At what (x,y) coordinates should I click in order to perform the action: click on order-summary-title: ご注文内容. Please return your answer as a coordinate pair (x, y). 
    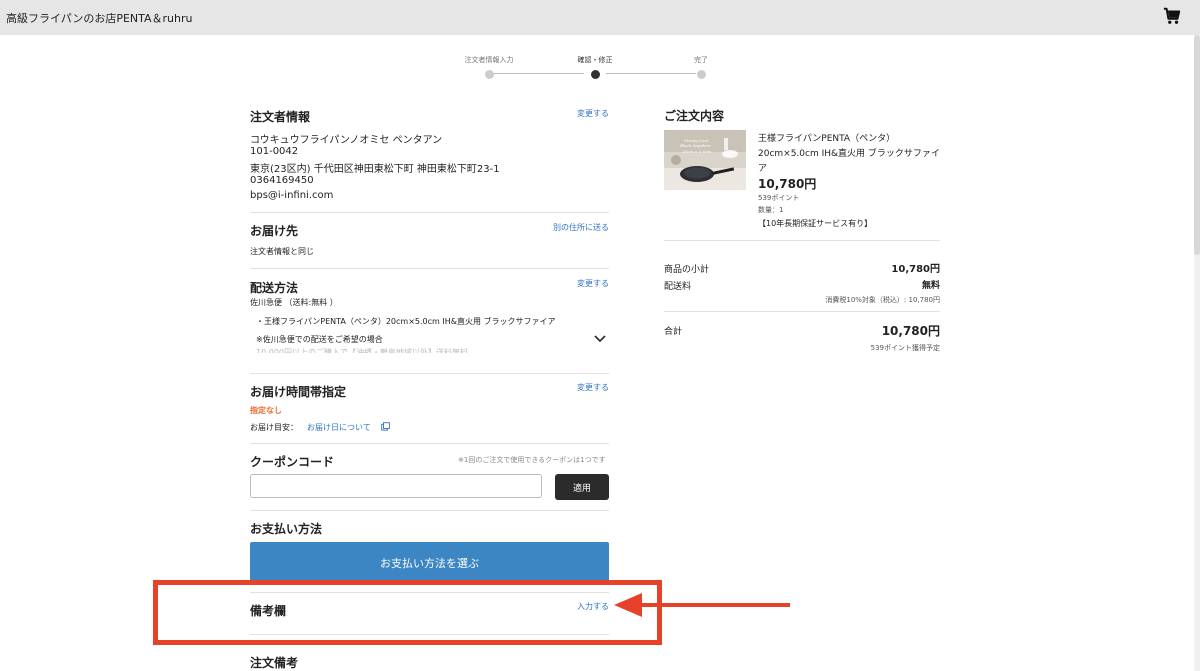
    Looking at the image, I should click on (694, 116).